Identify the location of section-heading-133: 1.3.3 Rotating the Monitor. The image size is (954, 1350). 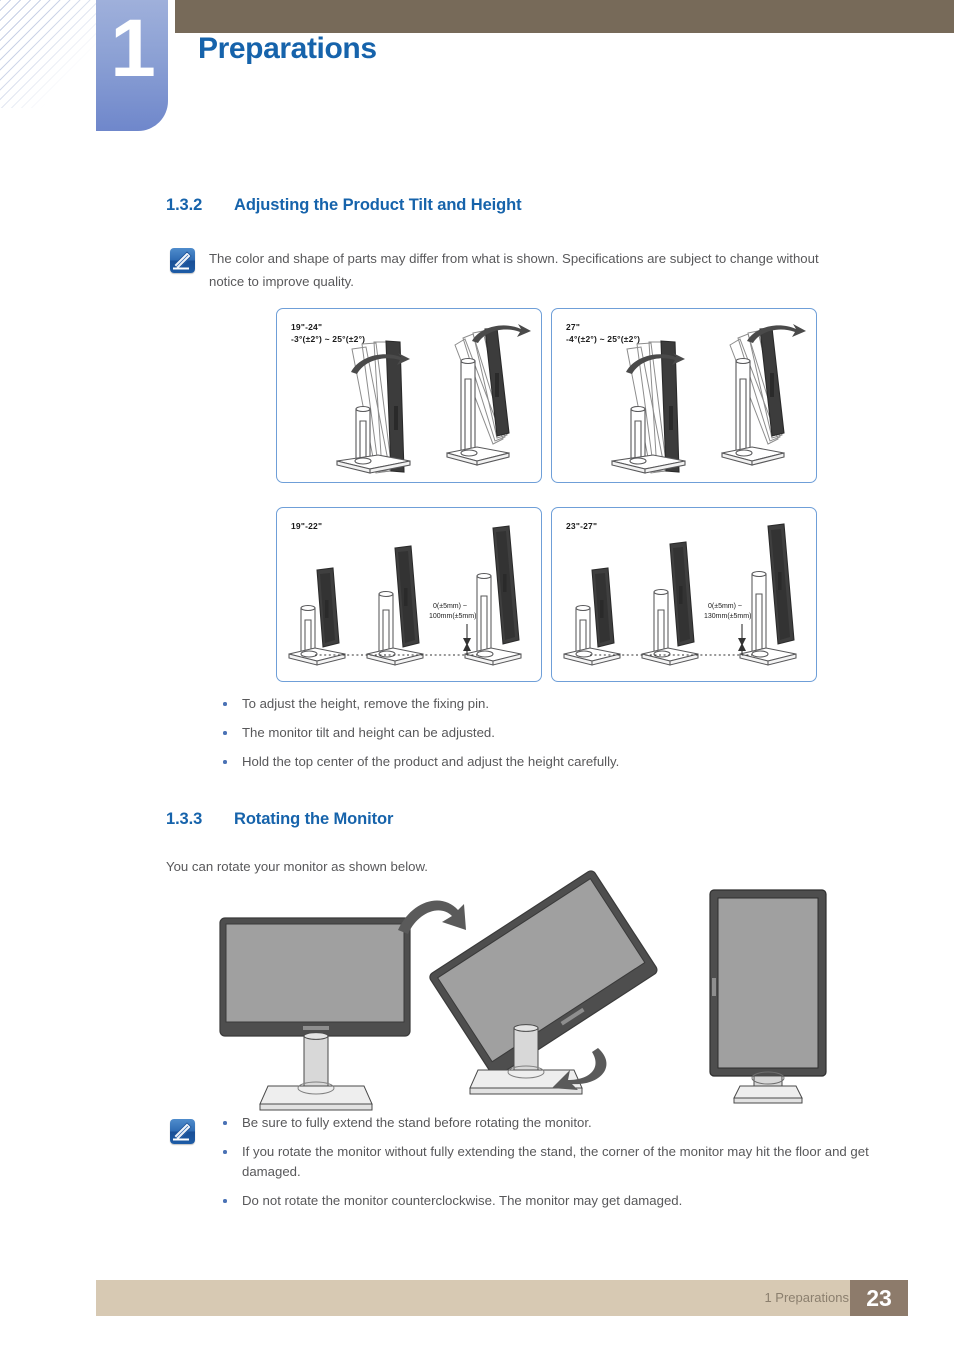
(279, 819).